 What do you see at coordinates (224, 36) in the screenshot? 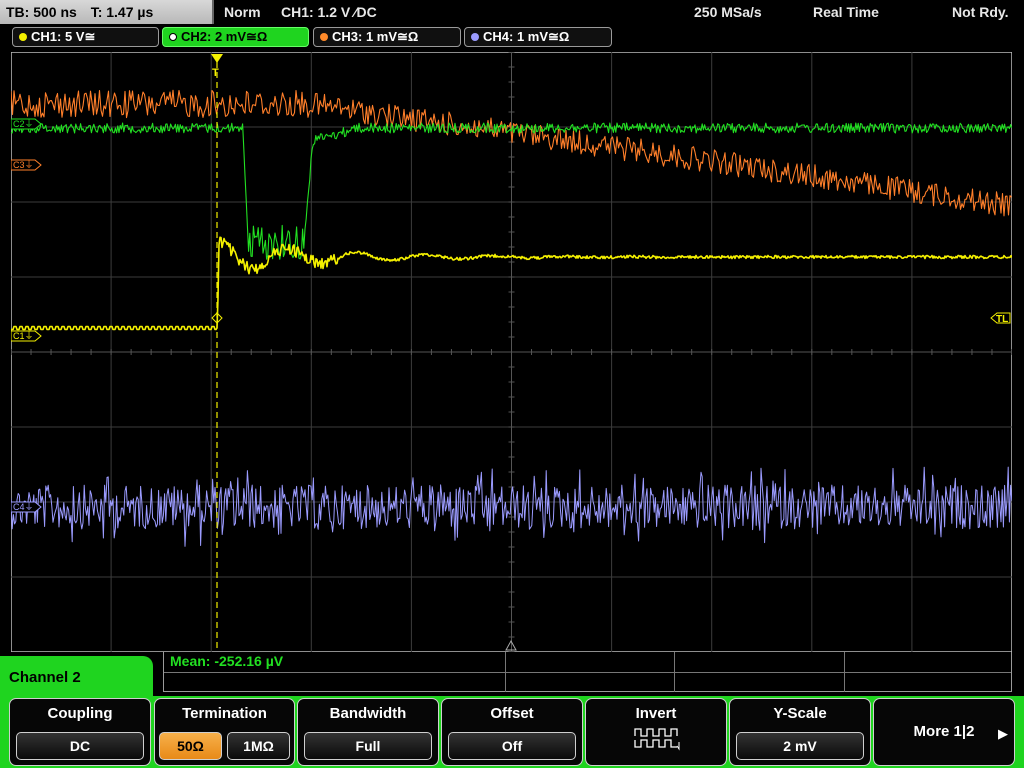
I see `ch2-tab-label: CH2: 2 mV≅Ω` at bounding box center [224, 36].